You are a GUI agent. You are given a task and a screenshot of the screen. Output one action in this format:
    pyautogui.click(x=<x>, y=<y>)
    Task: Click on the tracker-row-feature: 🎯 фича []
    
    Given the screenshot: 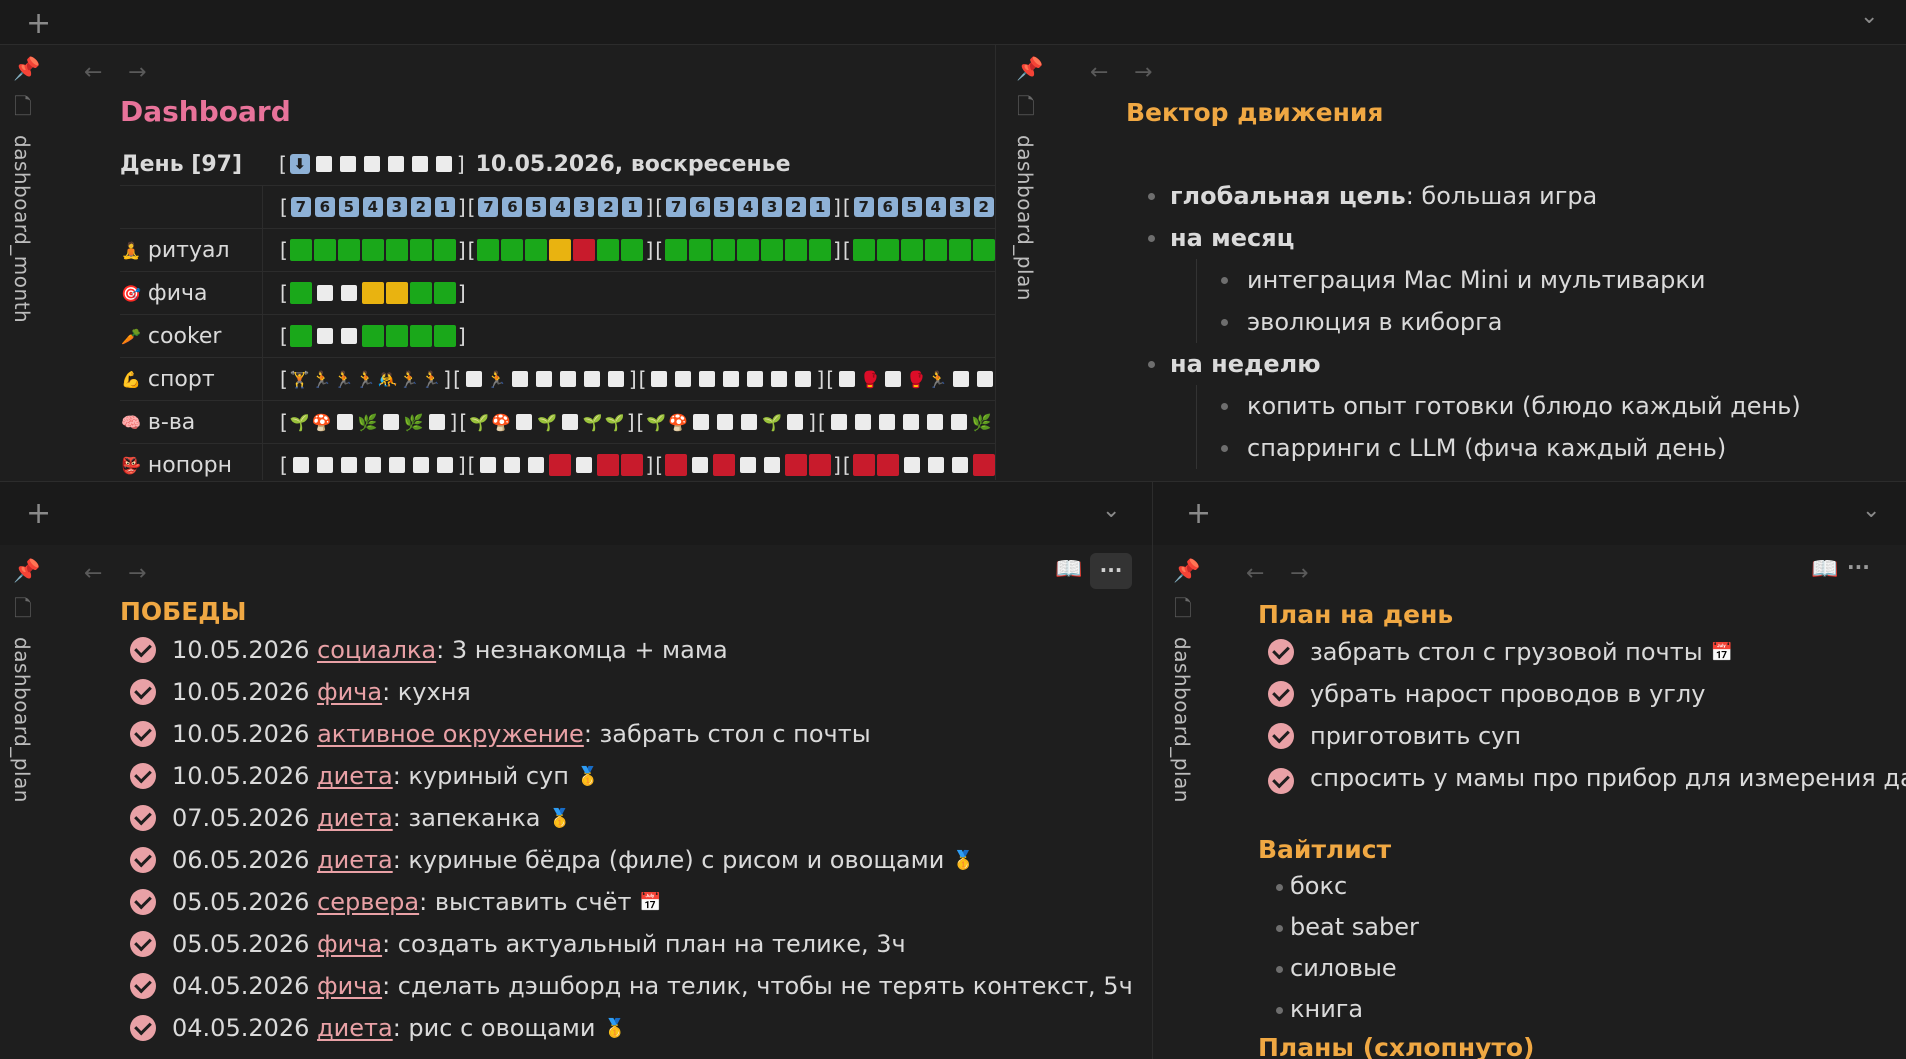 What is the action you would take?
    pyautogui.click(x=557, y=293)
    